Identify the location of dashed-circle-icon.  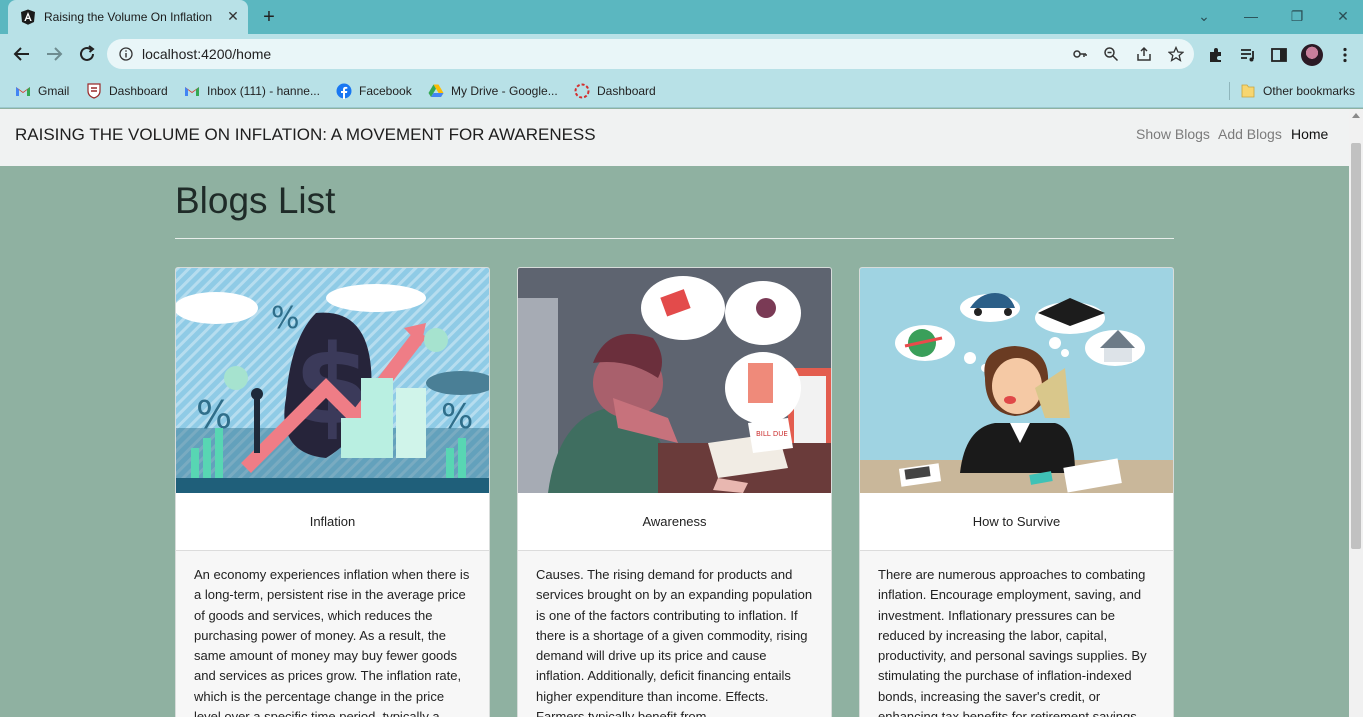
(582, 91).